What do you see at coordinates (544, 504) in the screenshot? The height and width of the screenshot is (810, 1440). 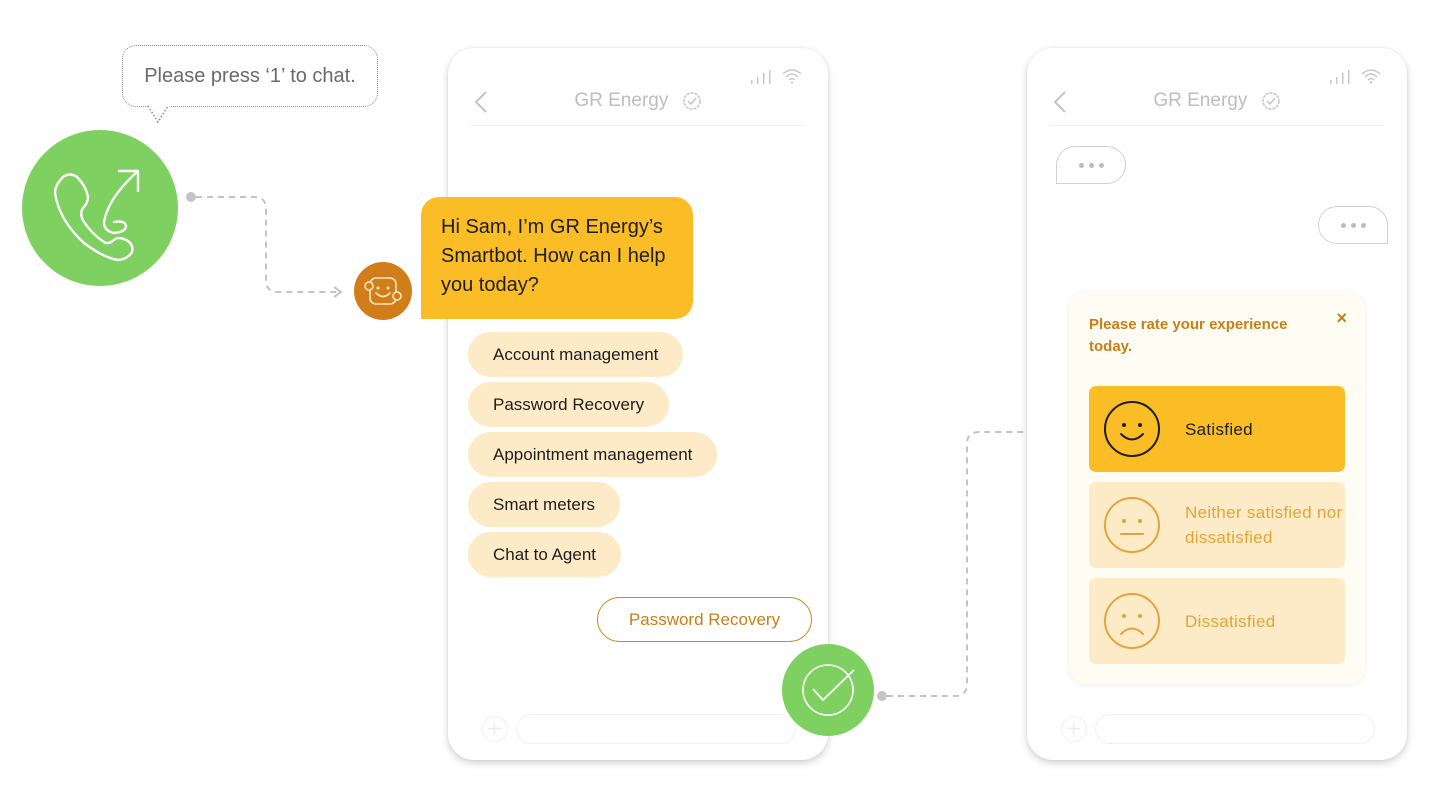 I see `quick-reply-smart-meters: Smart meters` at bounding box center [544, 504].